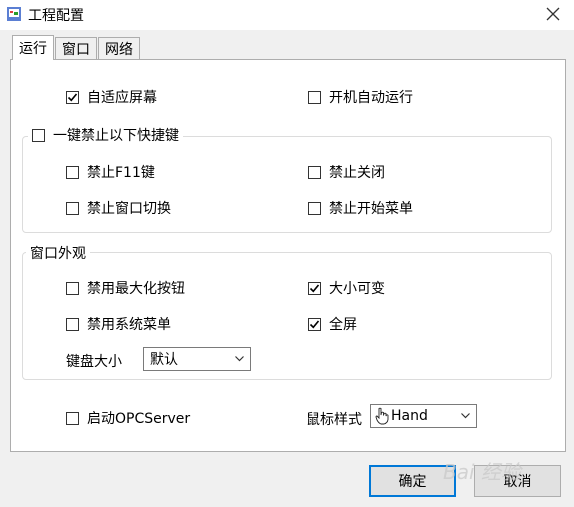 The image size is (574, 507). Describe the element at coordinates (94, 362) in the screenshot. I see `keyboard-size-label: 键盘大小` at that location.